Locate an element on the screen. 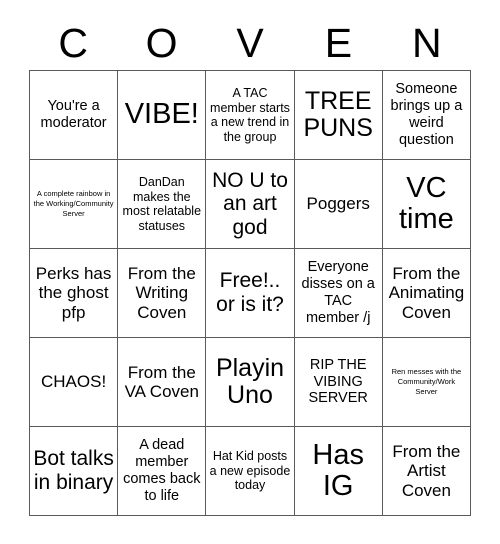  bingo-header: C O V E N is located at coordinates (250, 43).